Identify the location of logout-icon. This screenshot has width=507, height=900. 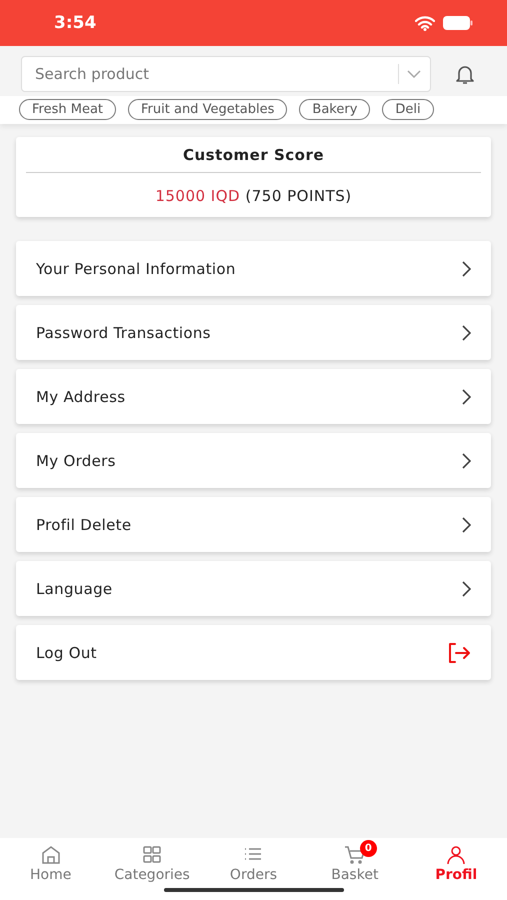
(459, 653).